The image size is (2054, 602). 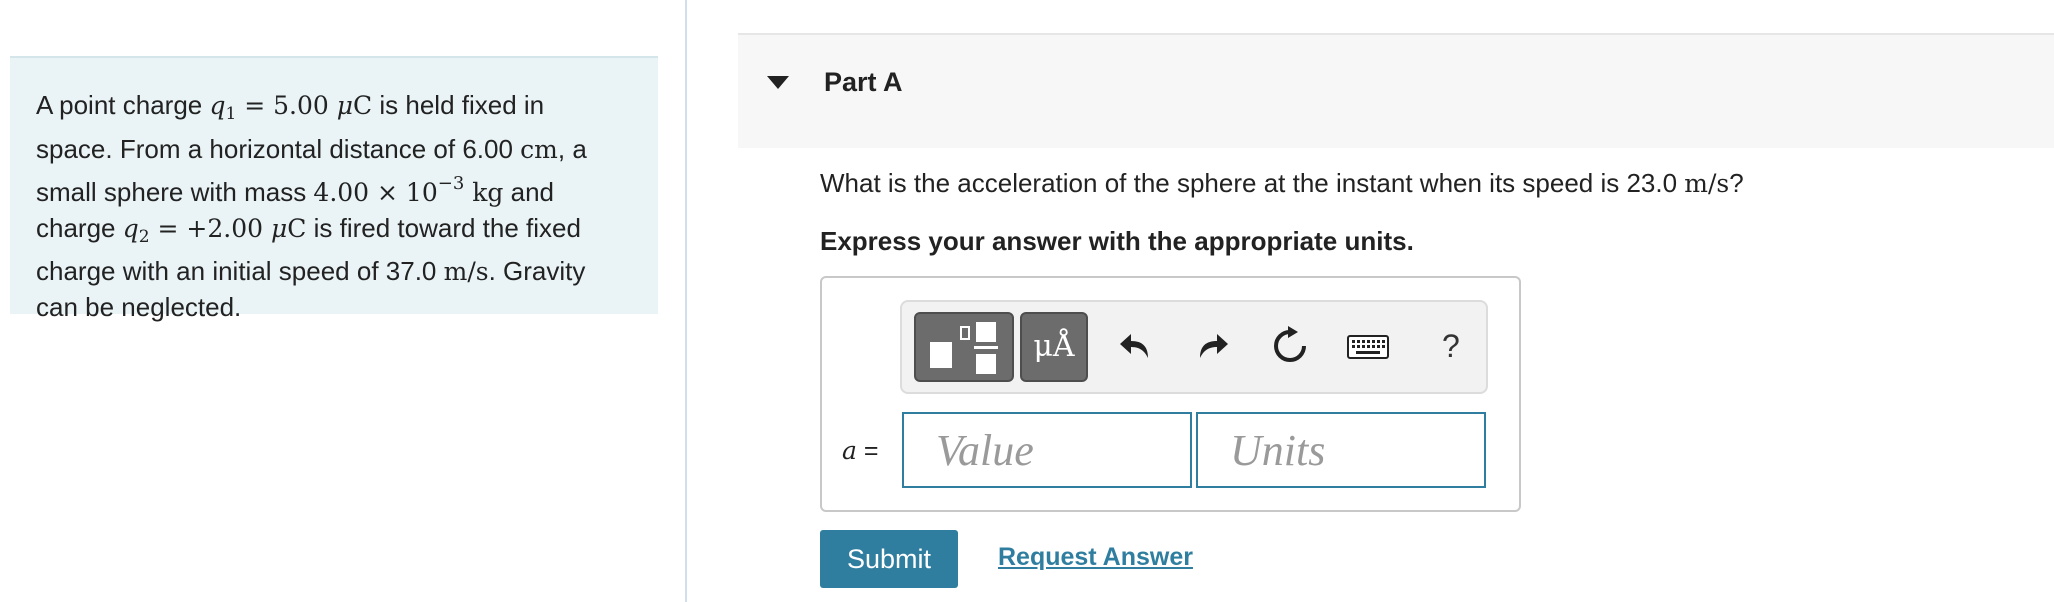 I want to click on symbols-button: μÅ, so click(x=1054, y=347).